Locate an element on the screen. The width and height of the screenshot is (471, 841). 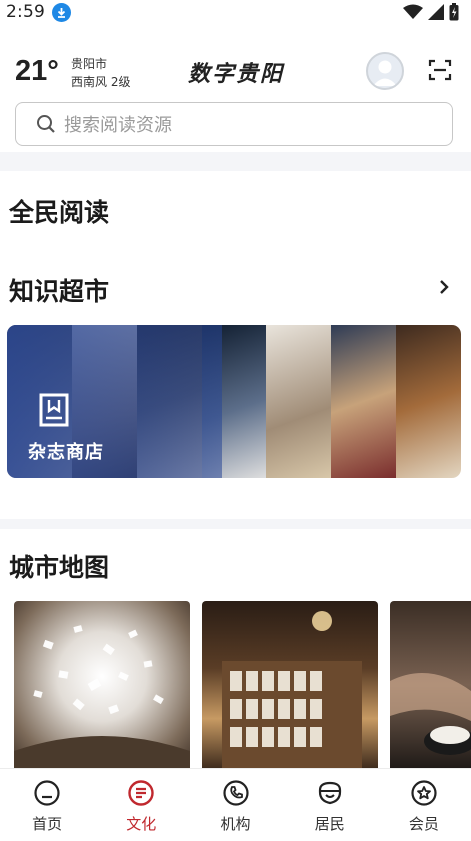
nav-institution: 机构 is located at coordinates (235, 805).